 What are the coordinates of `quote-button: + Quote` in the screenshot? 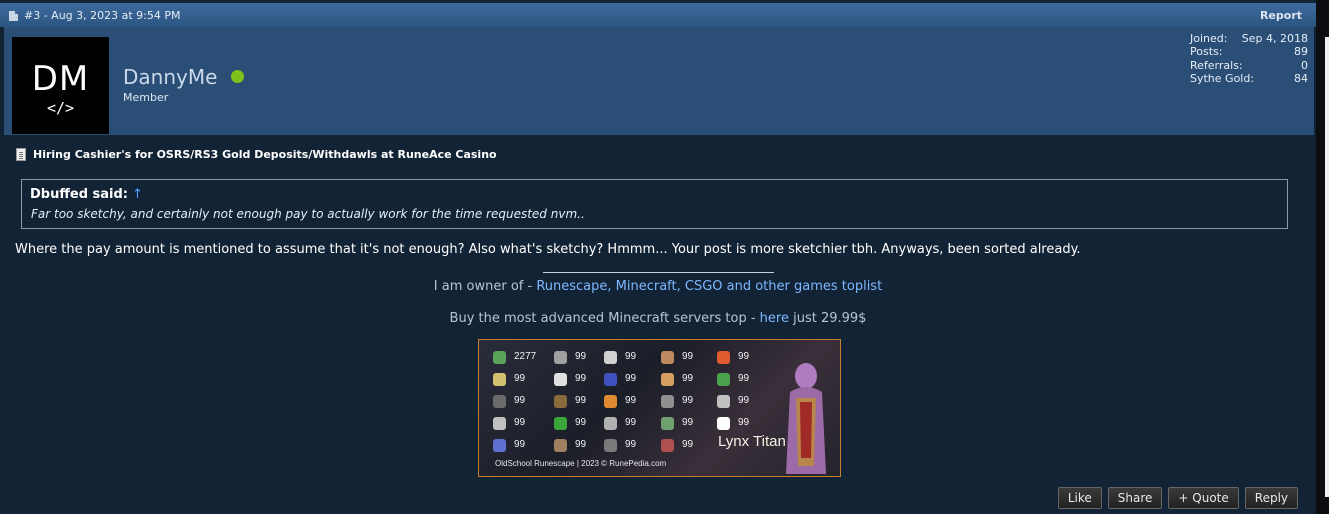 It's located at (1203, 498).